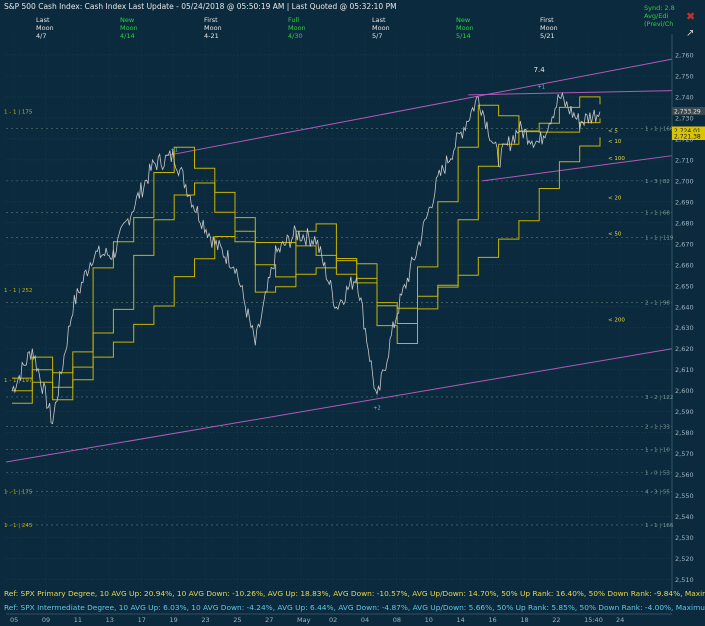  Describe the element at coordinates (657, 427) in the screenshot. I see `right-level-label: 2 - 1 | 33` at that location.